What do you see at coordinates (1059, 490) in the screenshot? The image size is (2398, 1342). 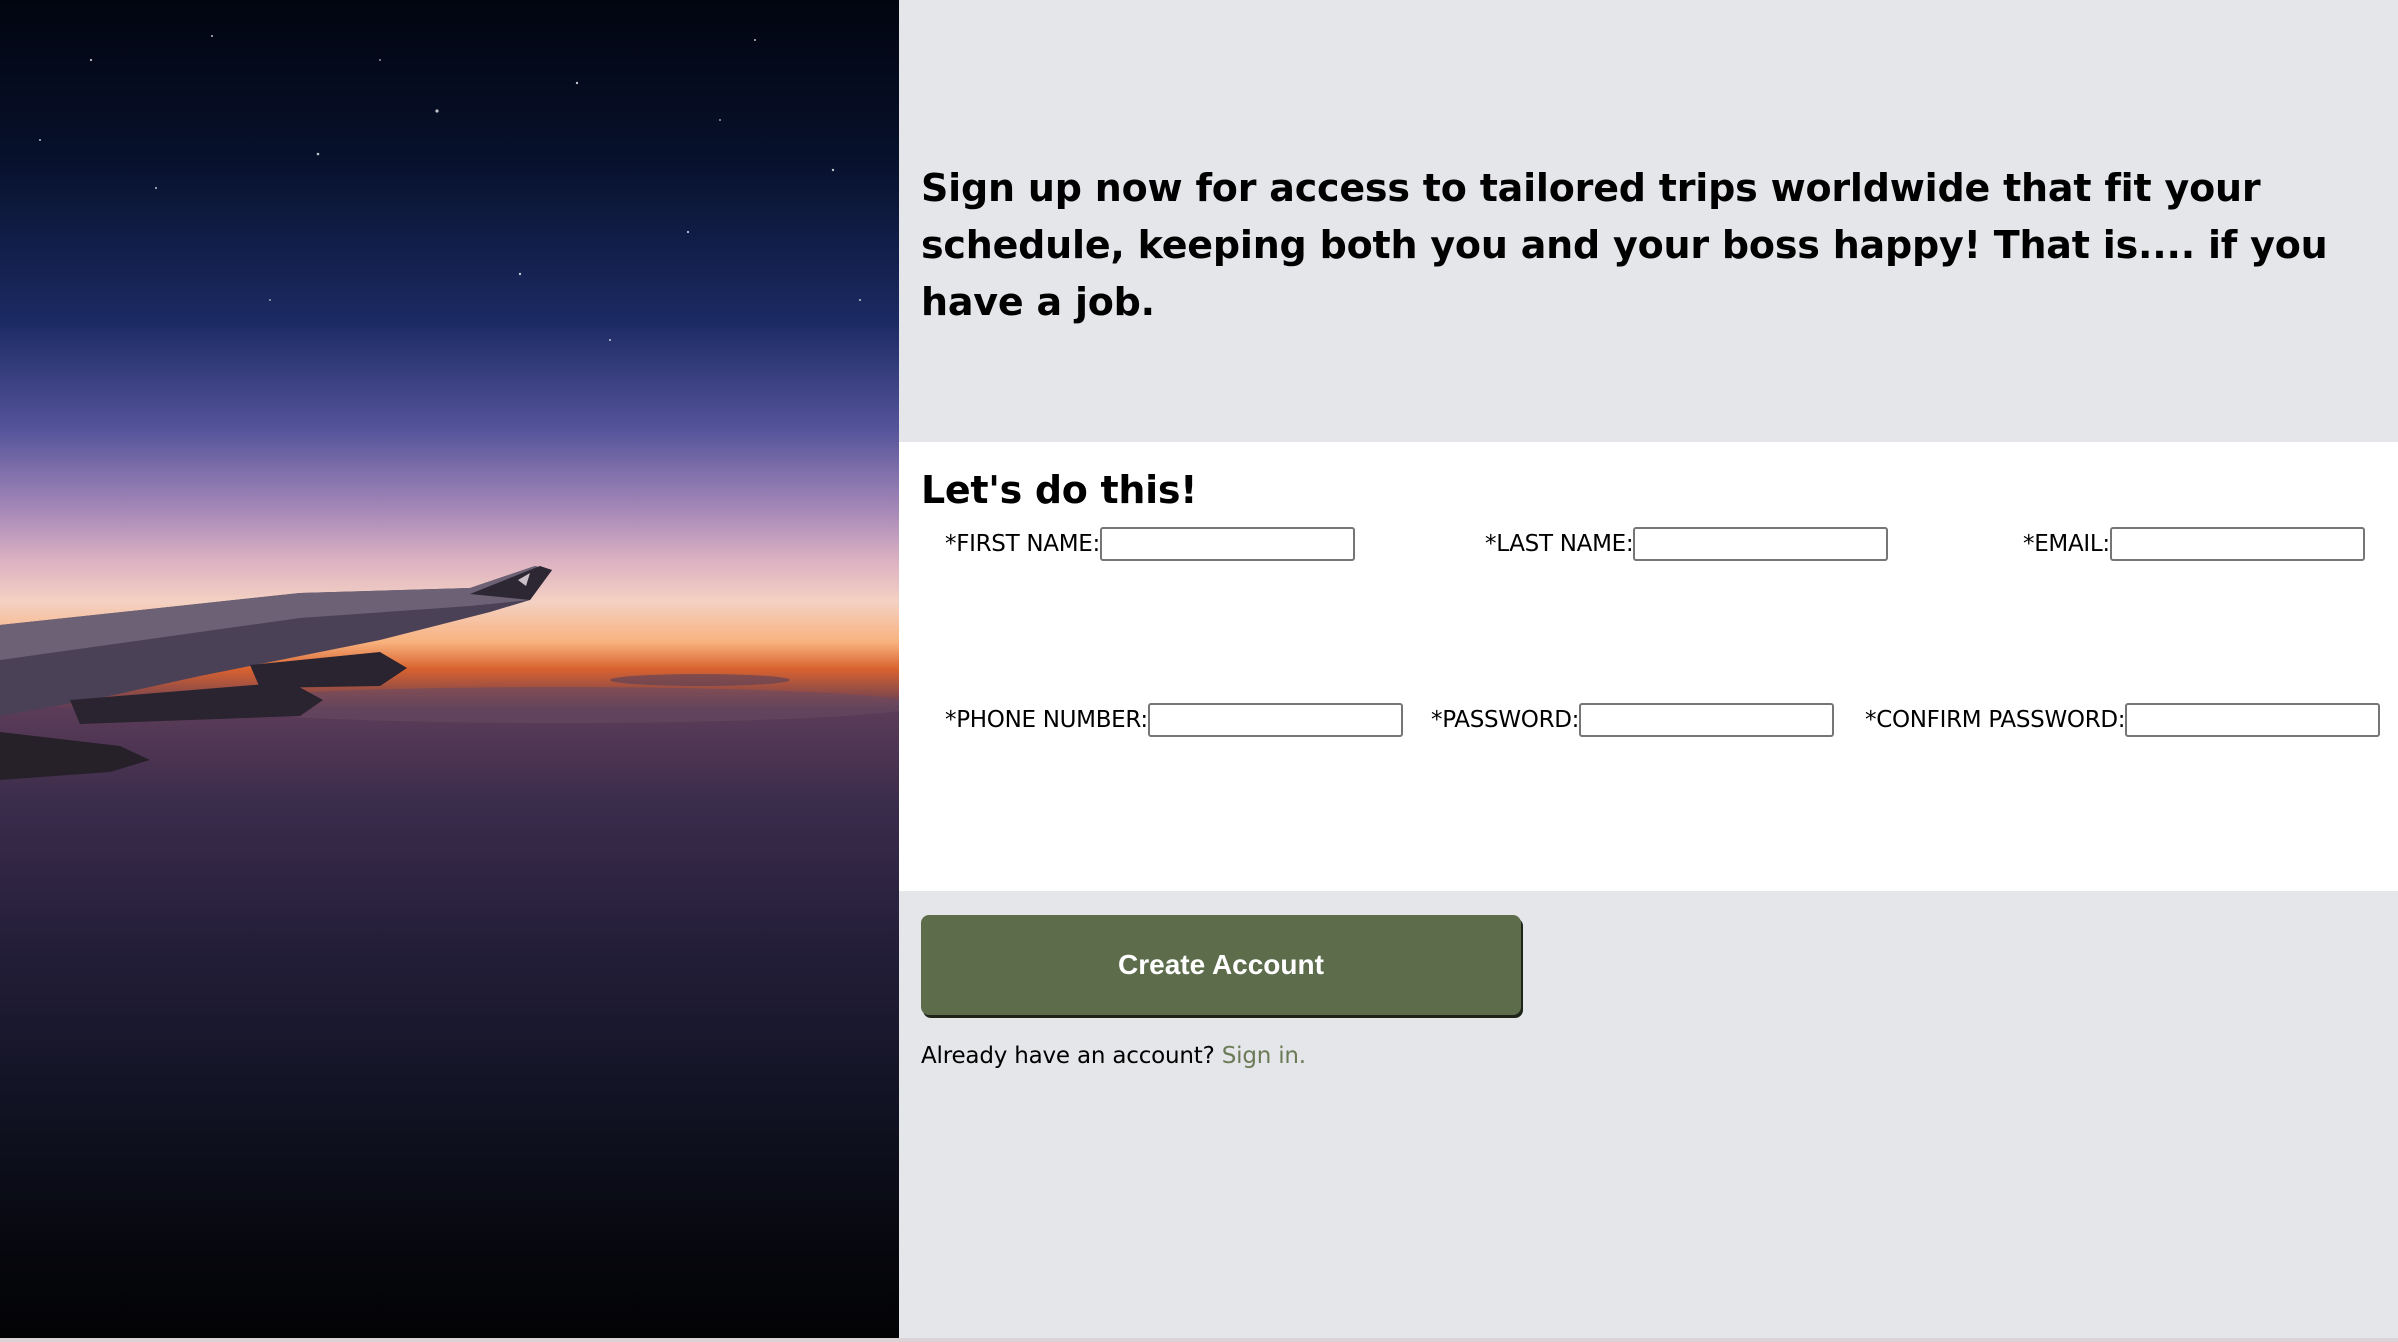 I see `form-title: Let's do this!` at bounding box center [1059, 490].